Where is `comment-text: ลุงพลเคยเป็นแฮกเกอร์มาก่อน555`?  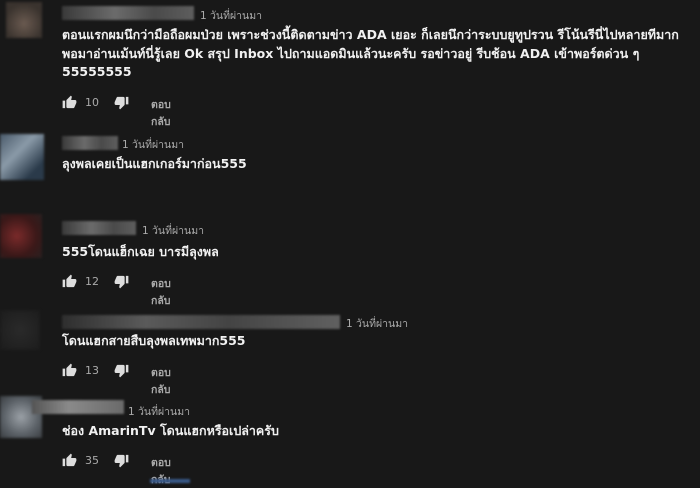 comment-text: ลุงพลเคยเป็นแฮกเกอร์มาก่อน555 is located at coordinates (154, 163).